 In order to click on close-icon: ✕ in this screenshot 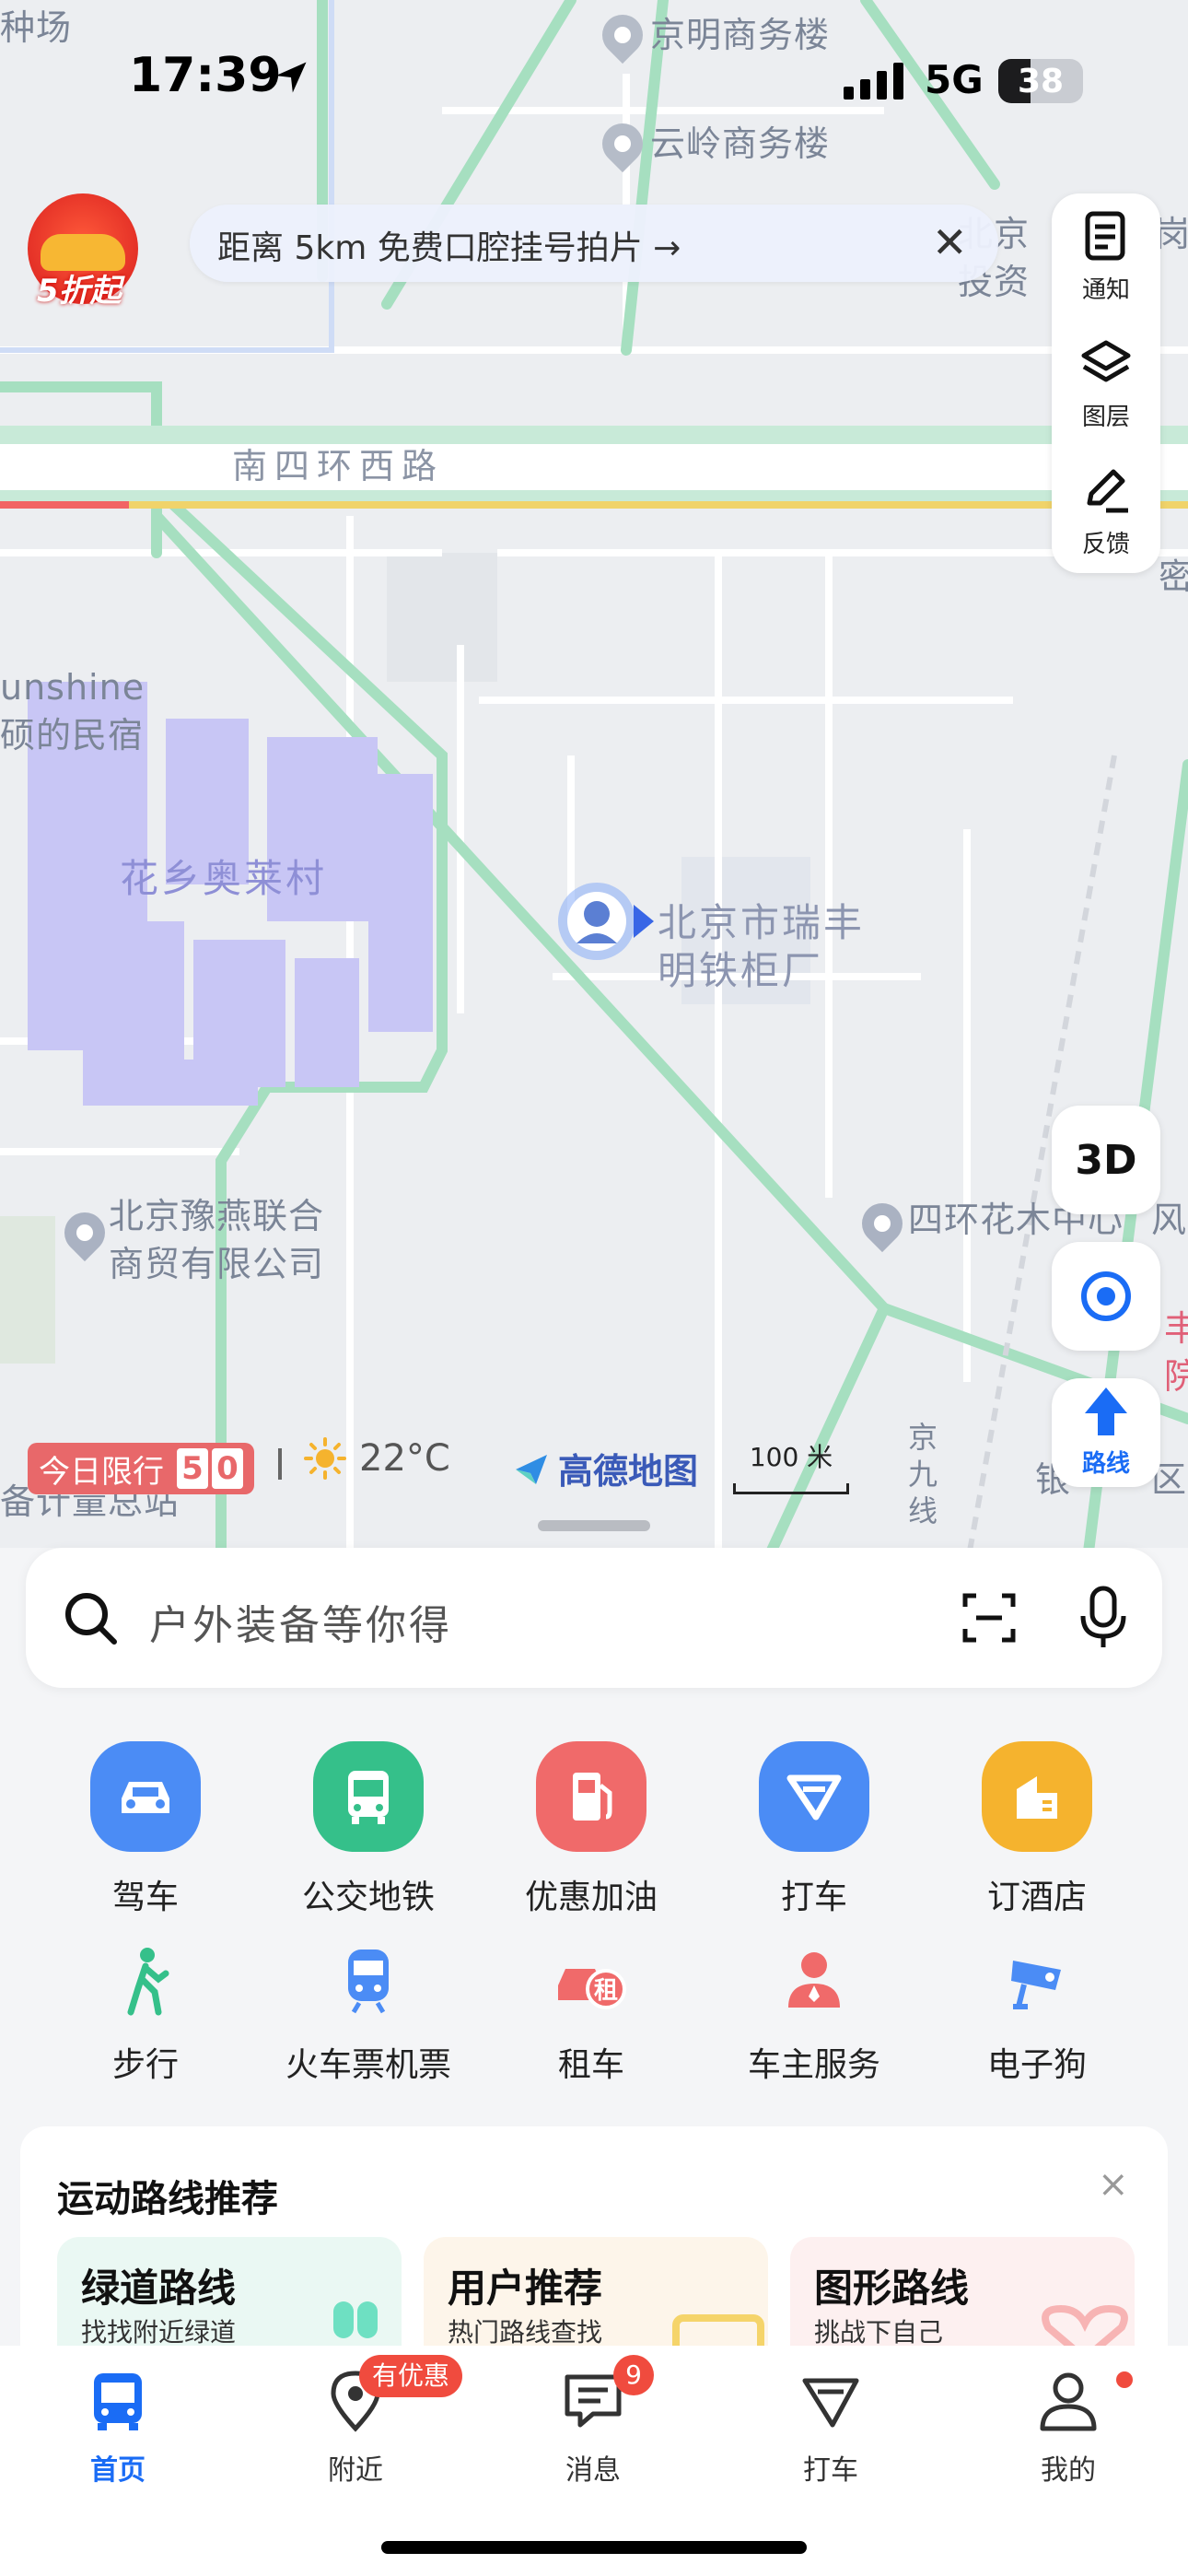, I will do `click(950, 242)`.